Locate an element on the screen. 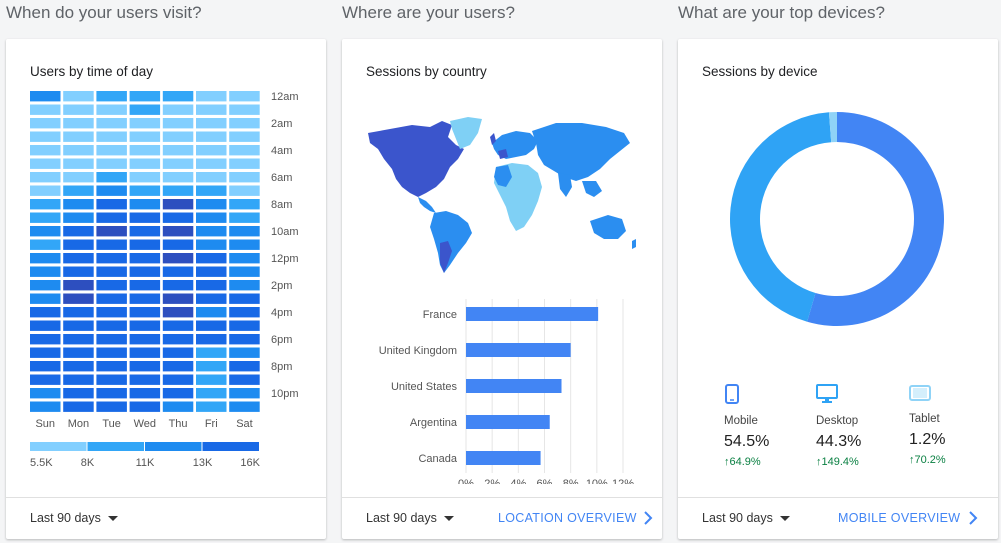 Image resolution: width=1001 pixels, height=543 pixels. hour-label: 10am is located at coordinates (285, 232).